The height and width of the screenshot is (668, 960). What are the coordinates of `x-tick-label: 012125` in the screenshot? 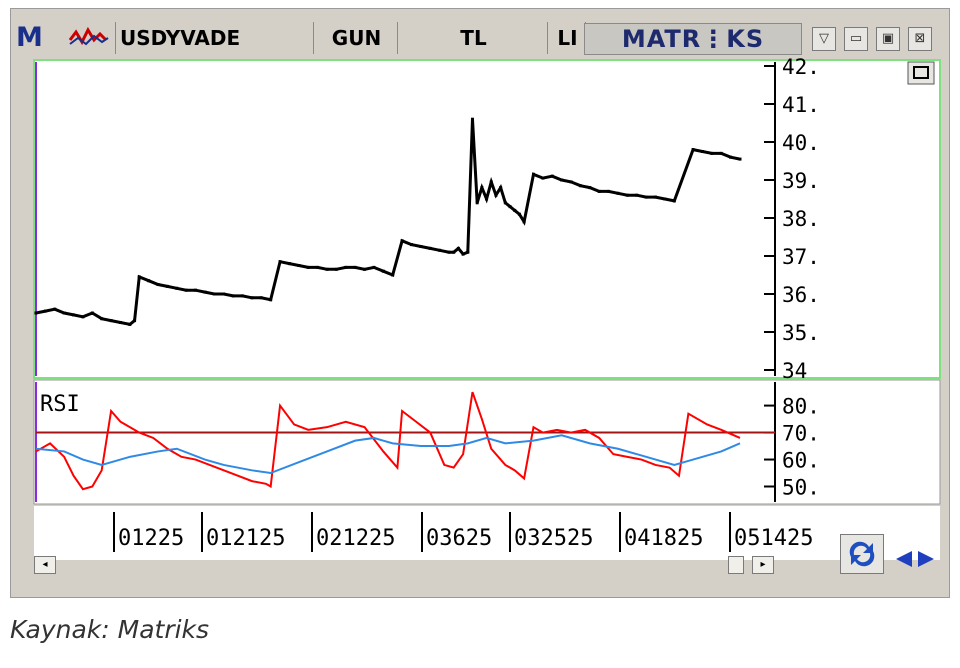 It's located at (245, 538).